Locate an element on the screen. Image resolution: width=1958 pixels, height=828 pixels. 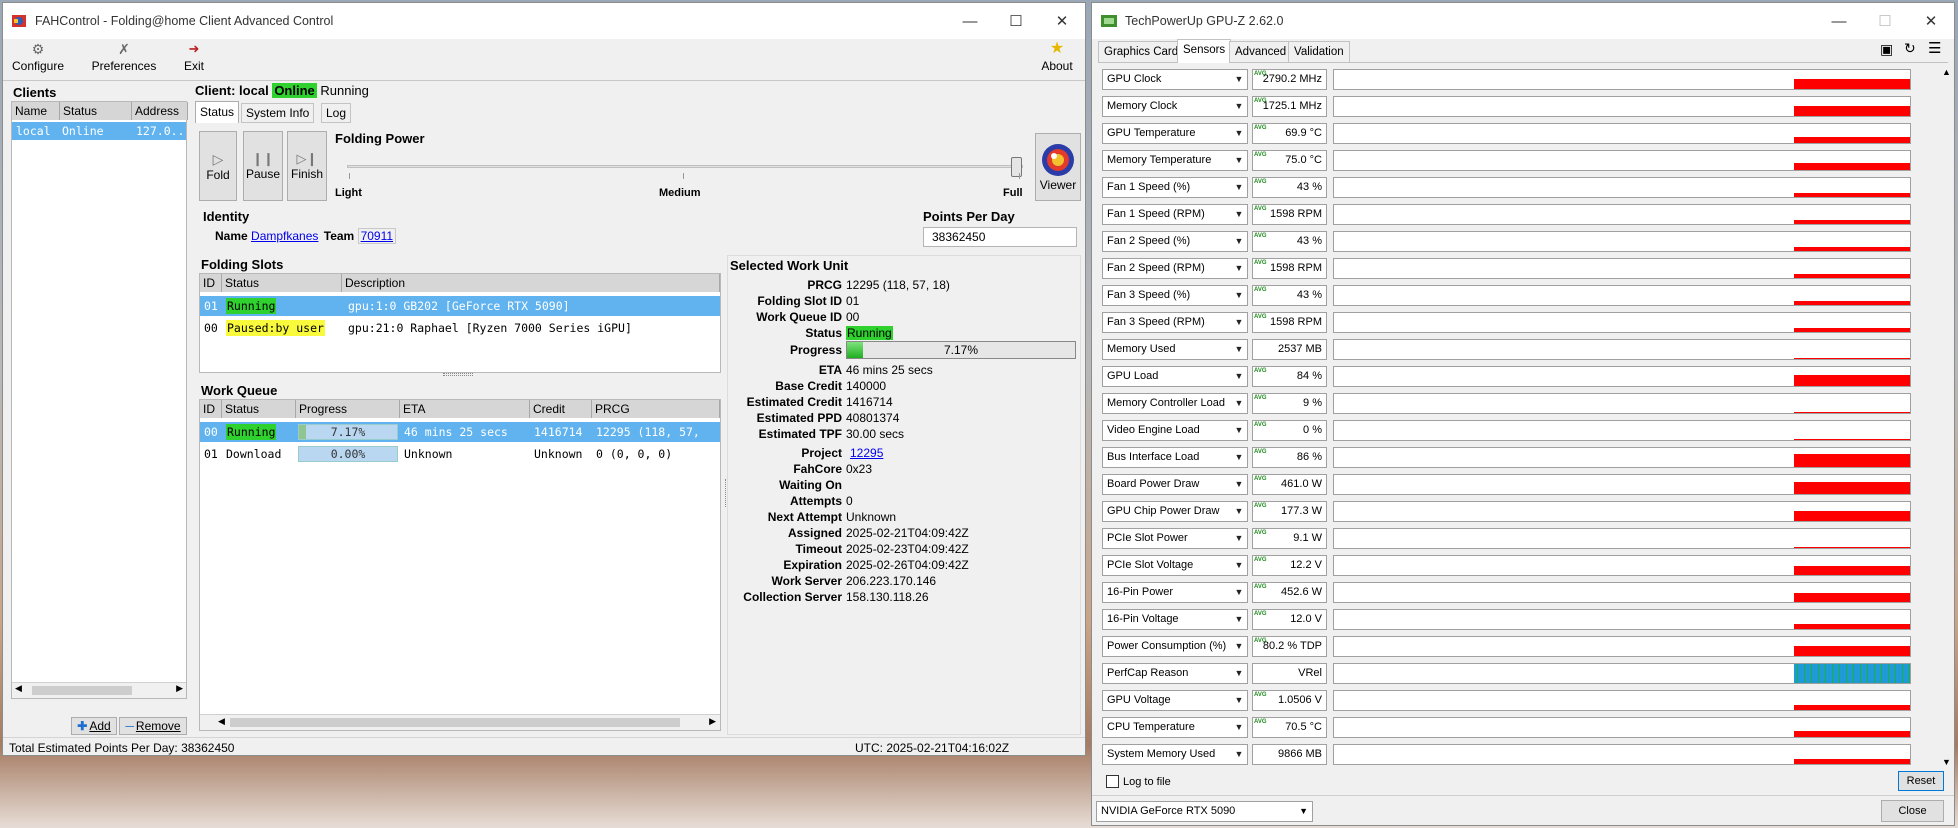
identity-name-link: Dampfkanes is located at coordinates (284, 236).